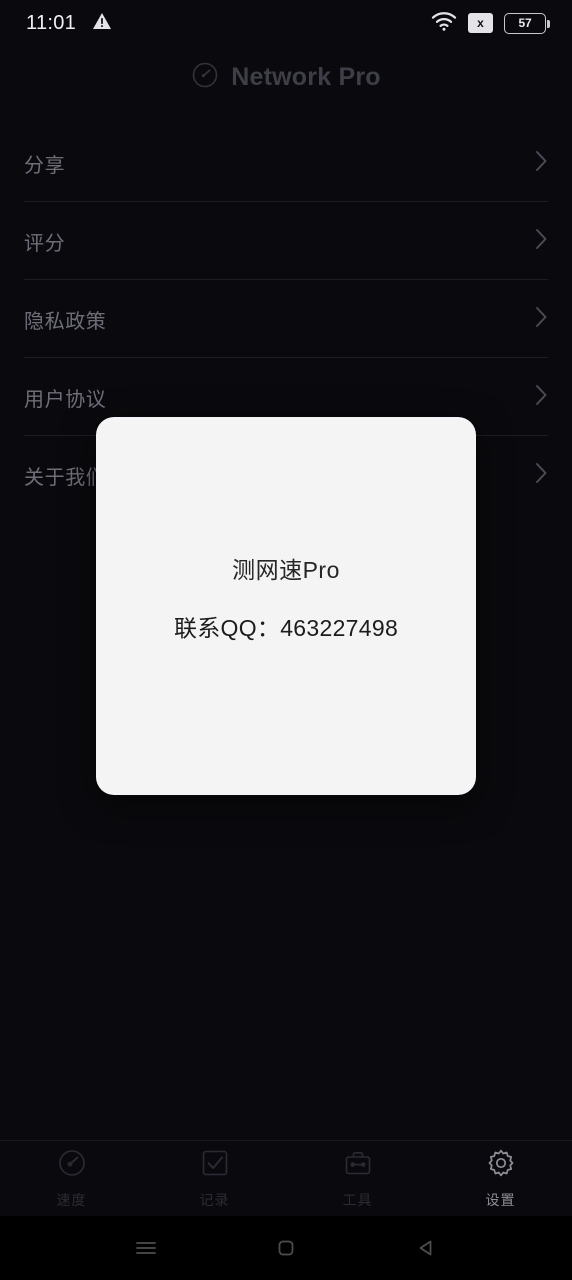 Image resolution: width=572 pixels, height=1280 pixels. What do you see at coordinates (286, 570) in the screenshot?
I see `dialog-app-name: 测网速Pro` at bounding box center [286, 570].